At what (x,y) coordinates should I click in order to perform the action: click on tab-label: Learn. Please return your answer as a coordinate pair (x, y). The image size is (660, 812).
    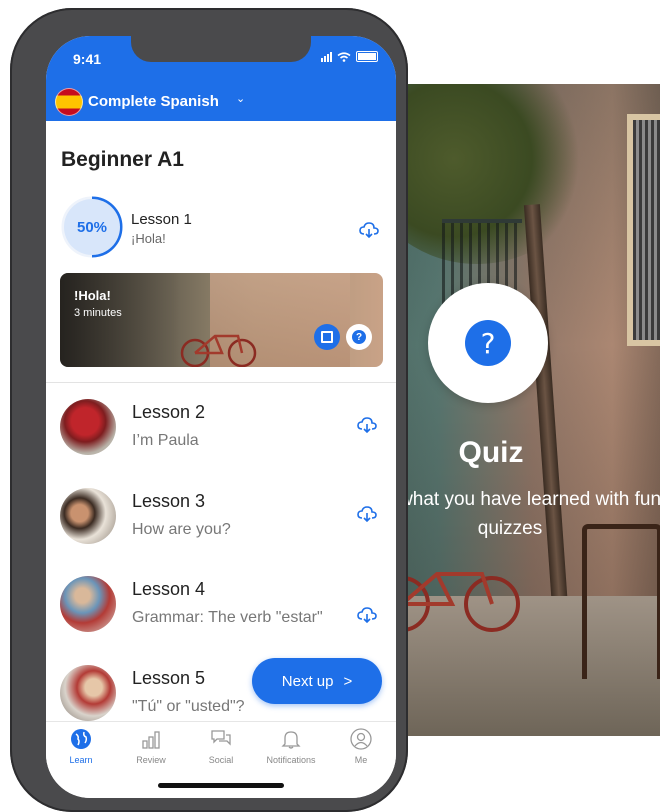
    Looking at the image, I should click on (81, 760).